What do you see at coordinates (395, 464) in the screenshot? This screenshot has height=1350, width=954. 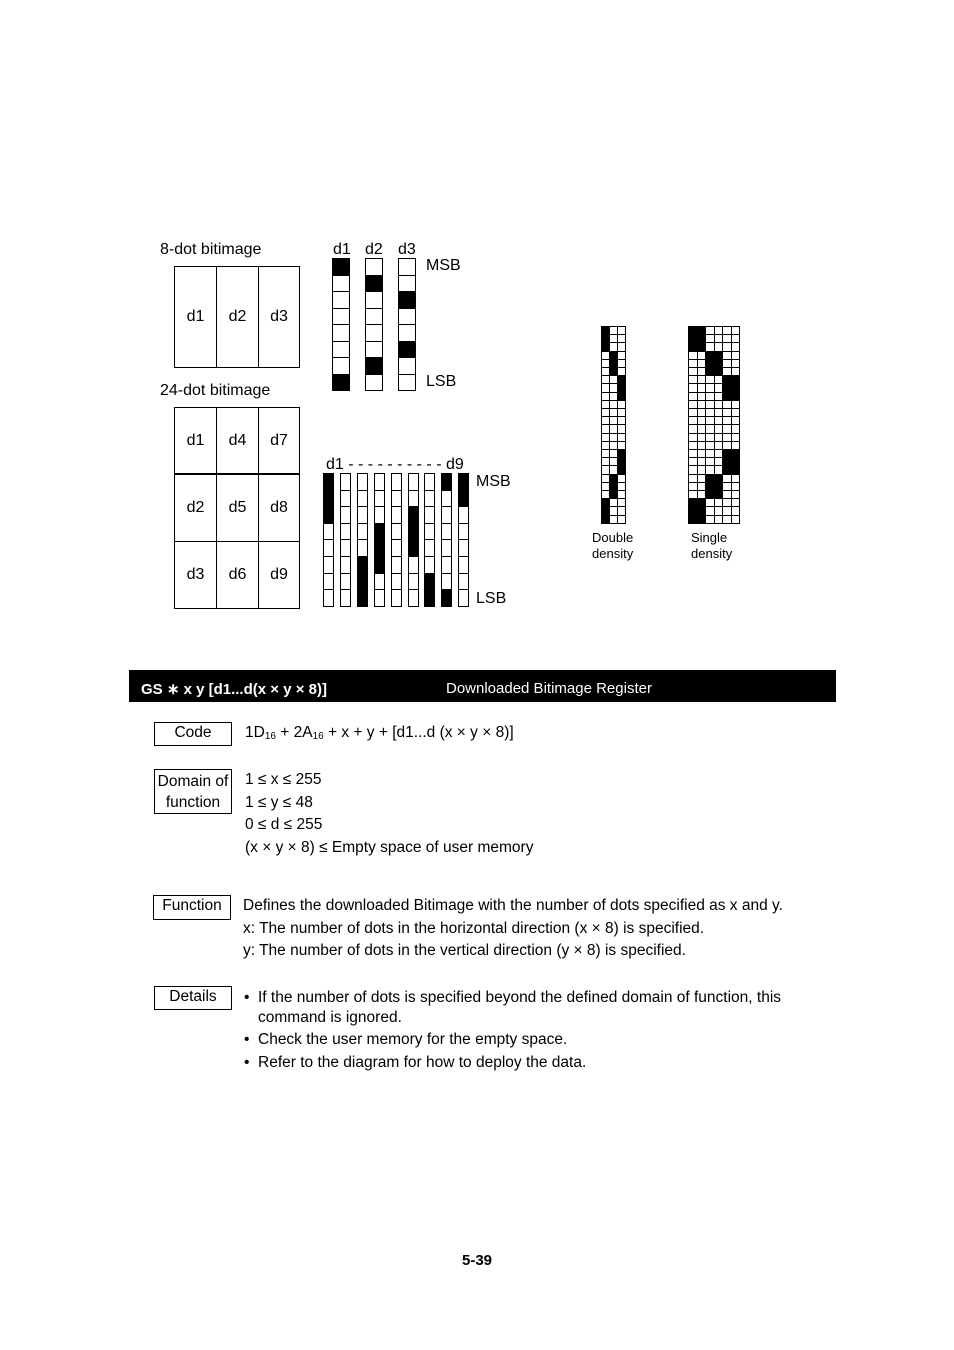 I see `d1-d9-range-label: d1 - - - - - - - - - - d9` at bounding box center [395, 464].